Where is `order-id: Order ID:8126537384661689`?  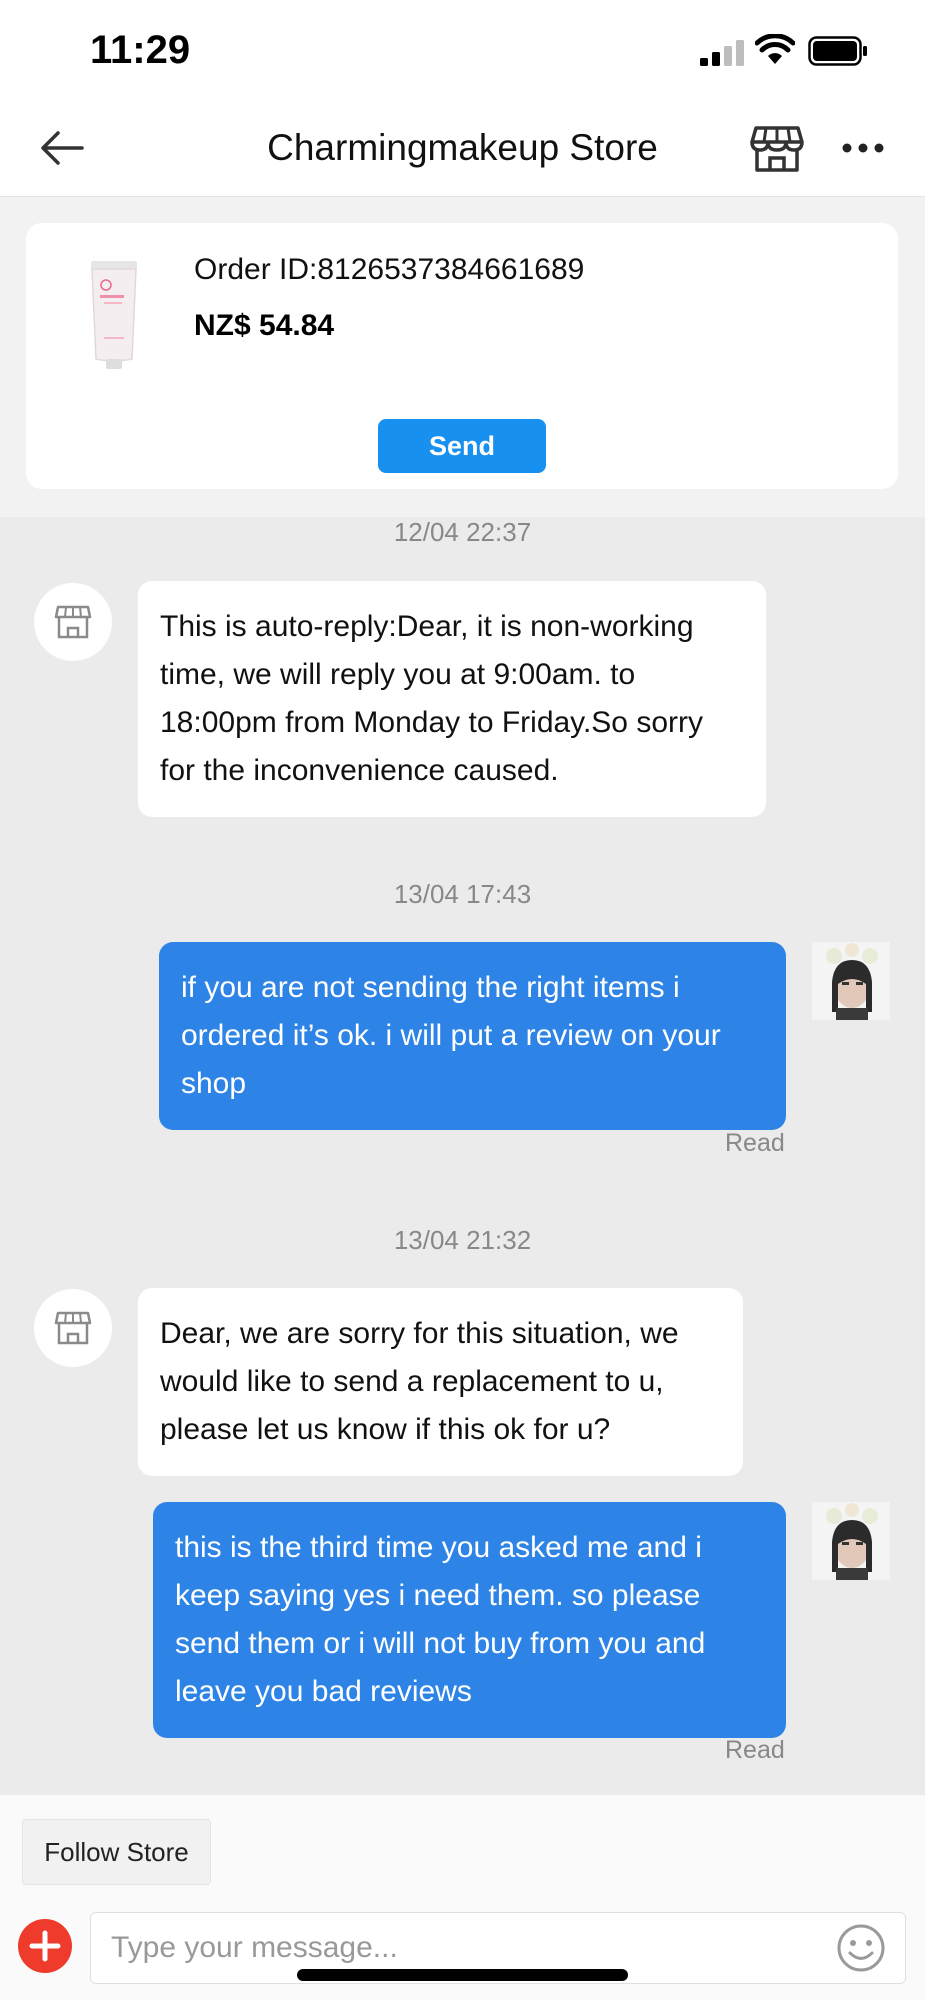 order-id: Order ID:8126537384661689 is located at coordinates (389, 269).